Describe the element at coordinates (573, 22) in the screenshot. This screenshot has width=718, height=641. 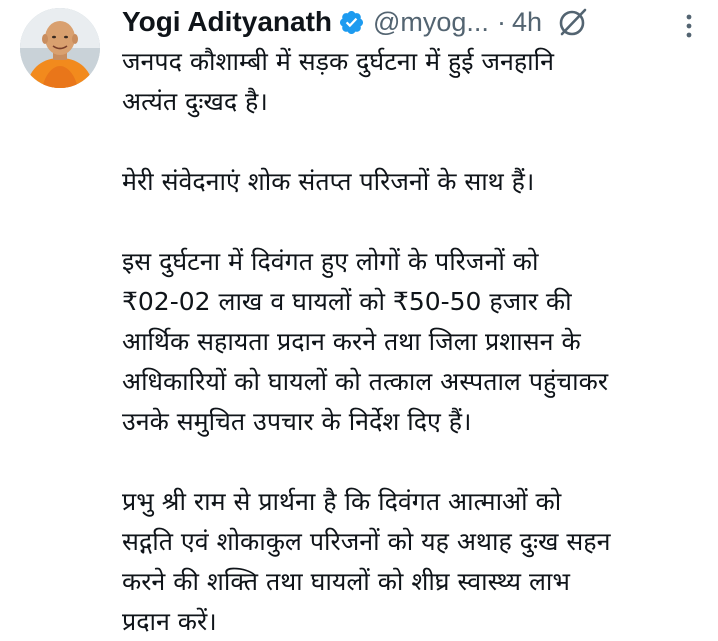
I see `grok-icon` at that location.